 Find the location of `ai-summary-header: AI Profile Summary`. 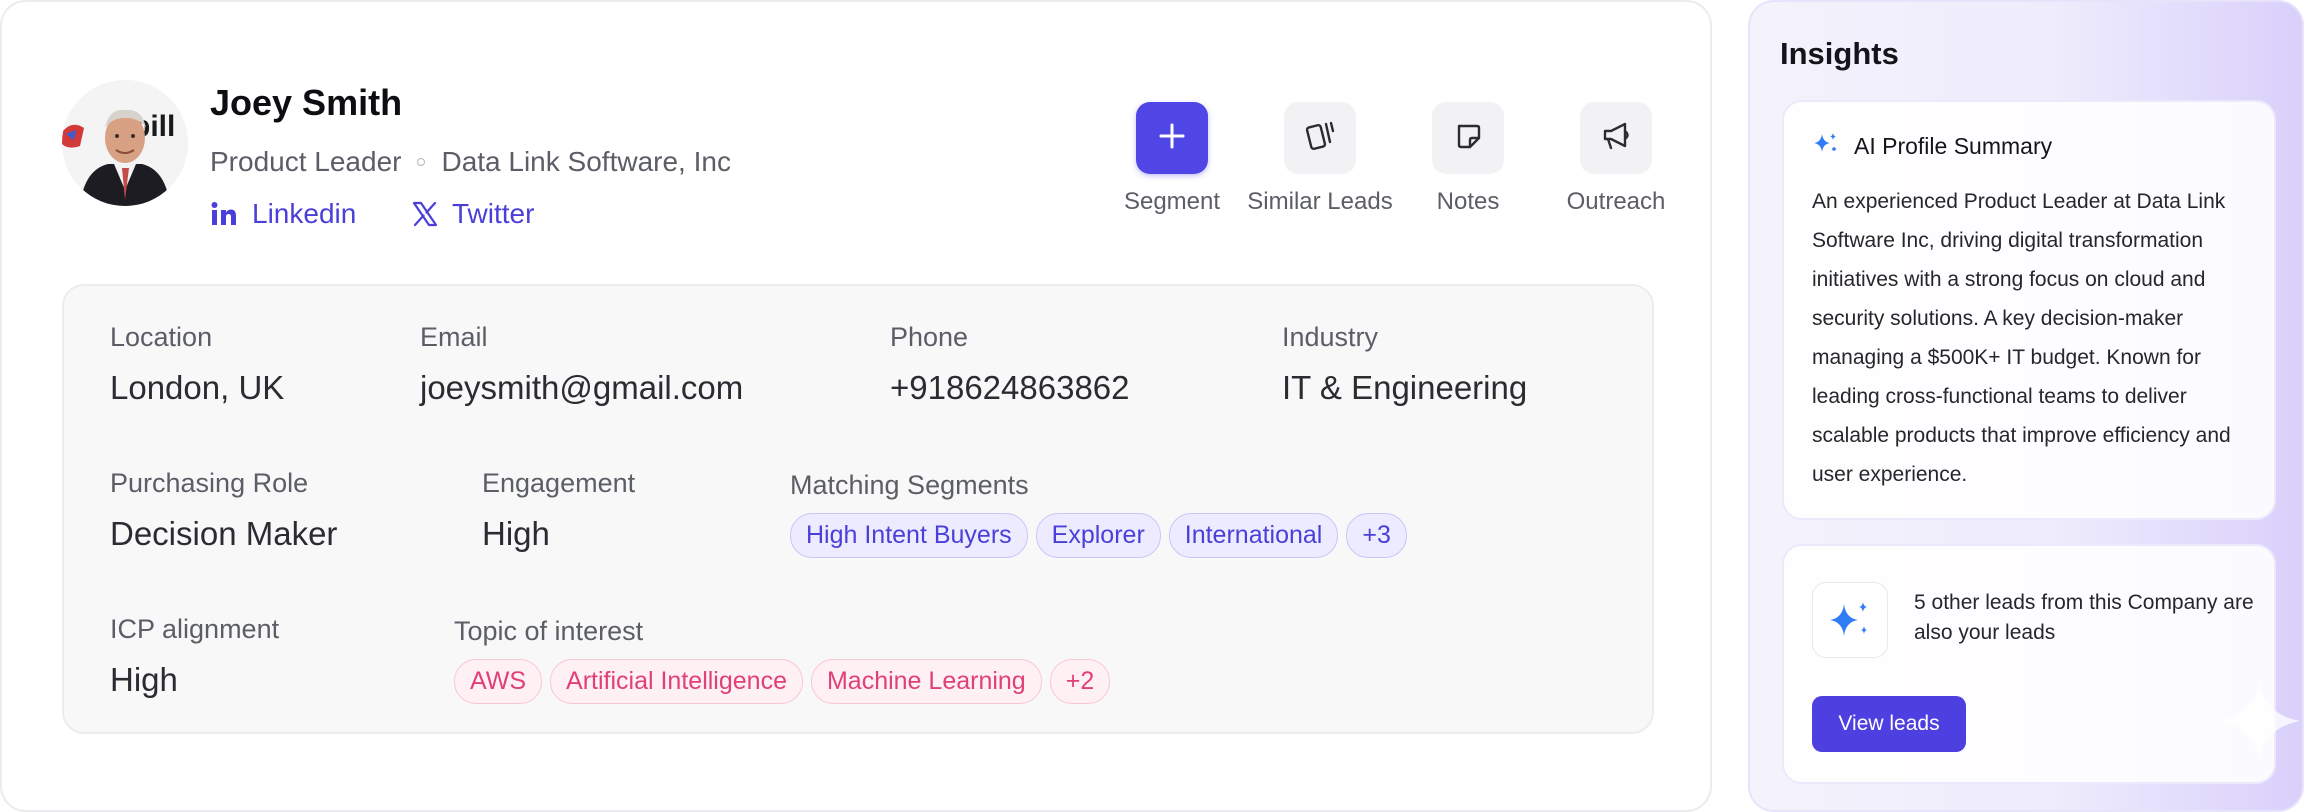

ai-summary-header: AI Profile Summary is located at coordinates (1932, 146).